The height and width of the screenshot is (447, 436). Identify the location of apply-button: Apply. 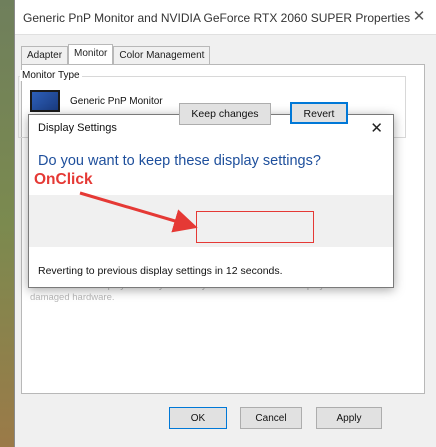
(349, 418).